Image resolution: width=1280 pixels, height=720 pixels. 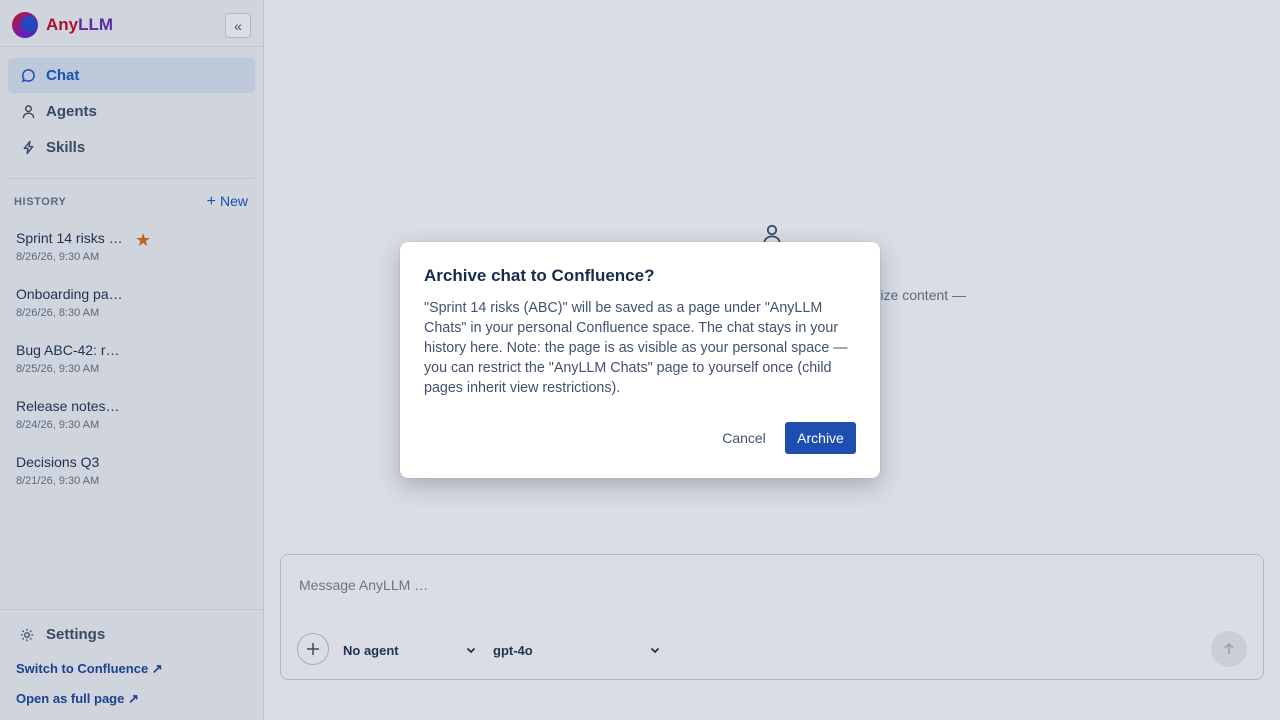 I want to click on dialog-title: Archive chat to Confluence?, so click(x=539, y=275).